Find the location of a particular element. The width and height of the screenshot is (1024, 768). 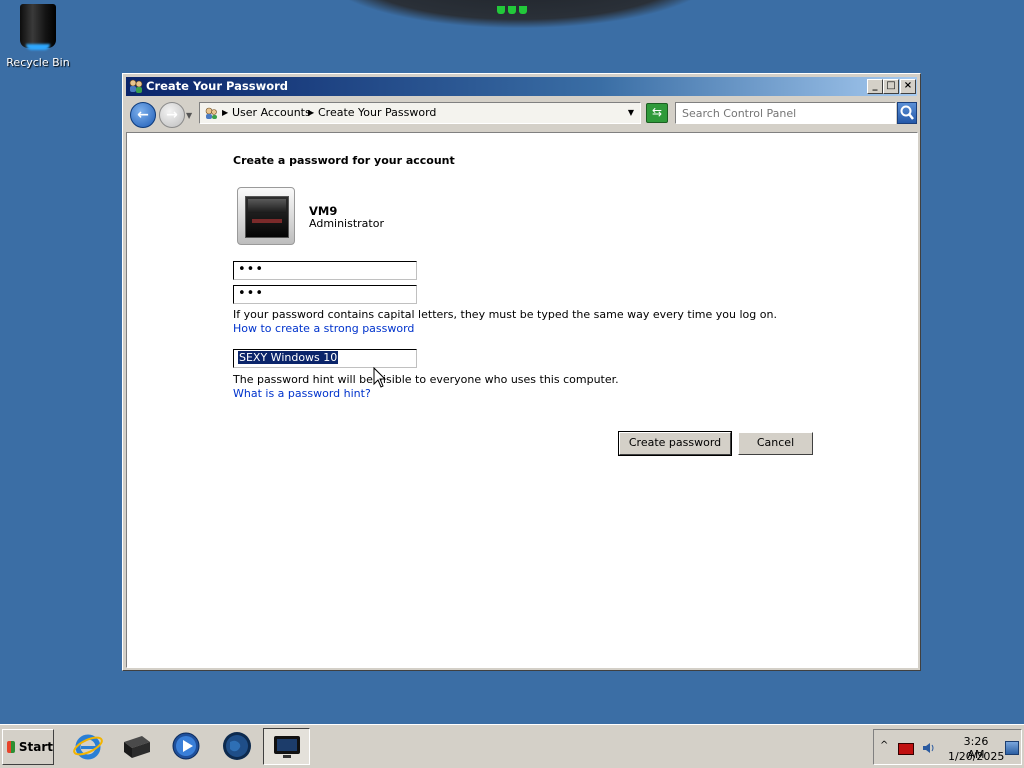

back-button: ← is located at coordinates (143, 115).